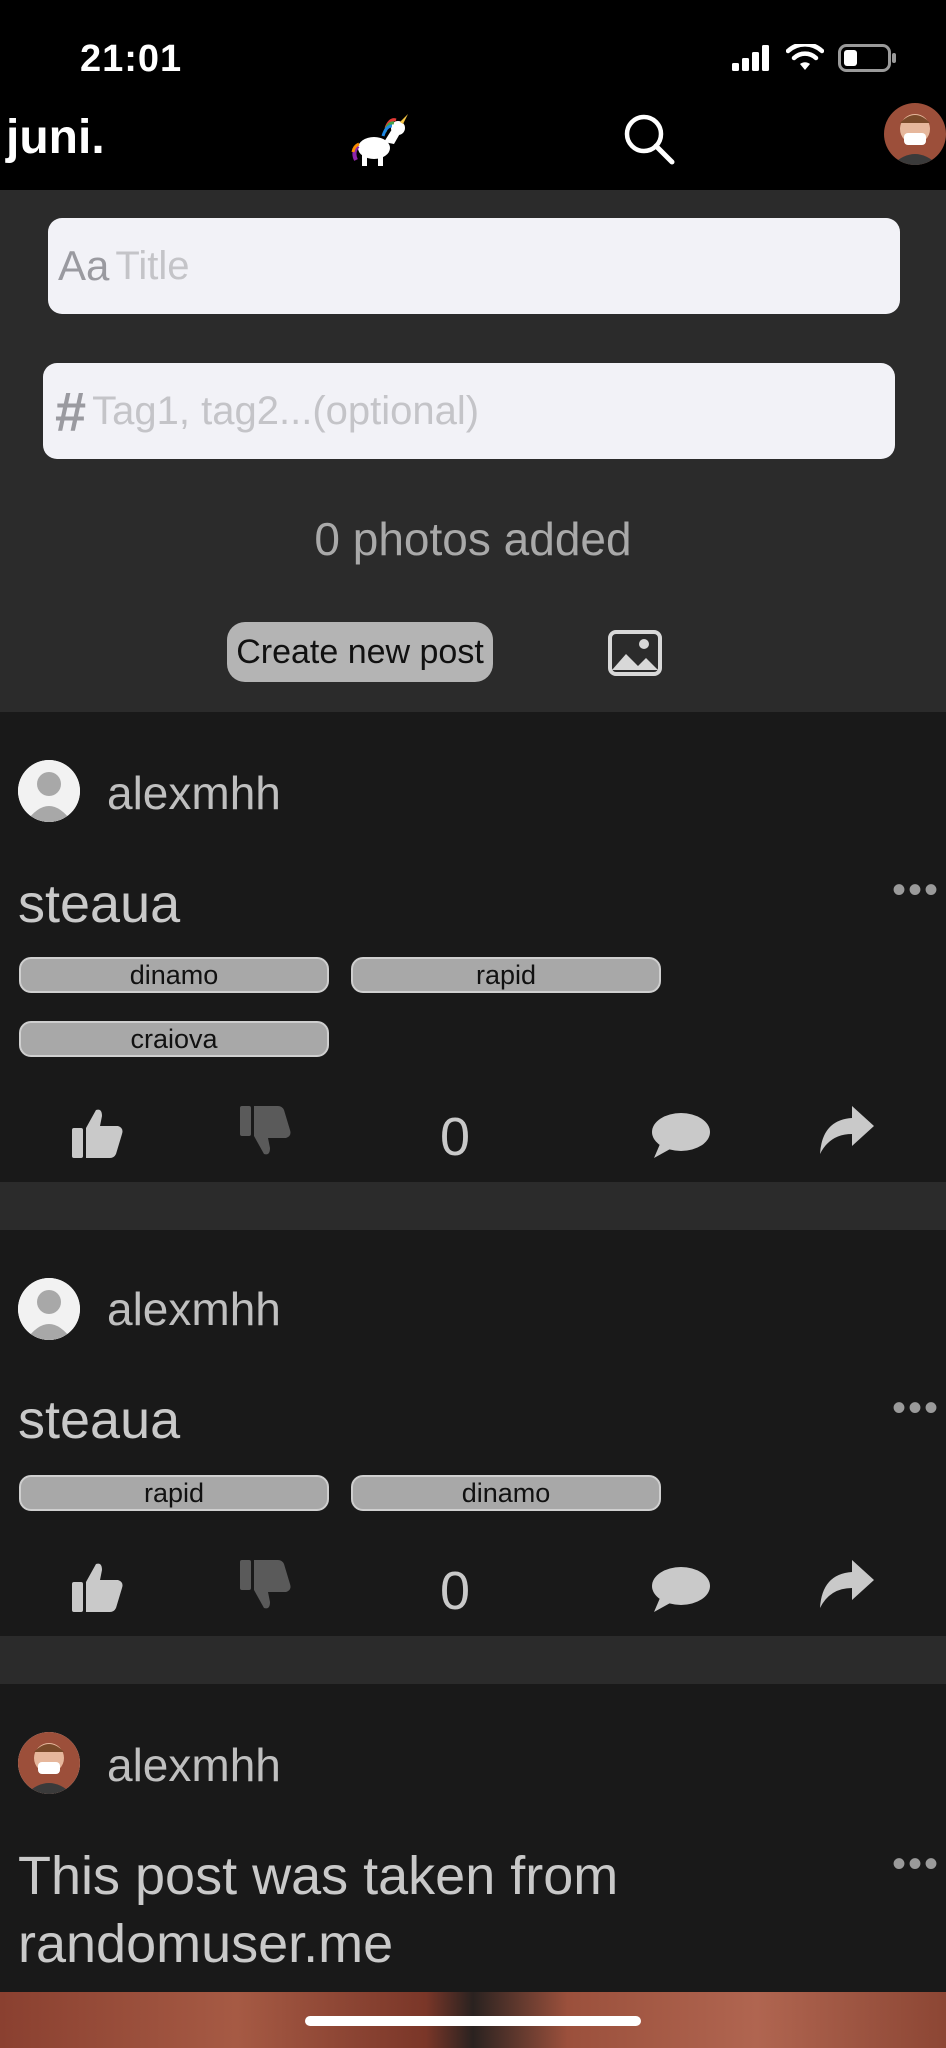 Image resolution: width=946 pixels, height=2048 pixels. Describe the element at coordinates (805, 57) in the screenshot. I see `wifi-icon` at that location.